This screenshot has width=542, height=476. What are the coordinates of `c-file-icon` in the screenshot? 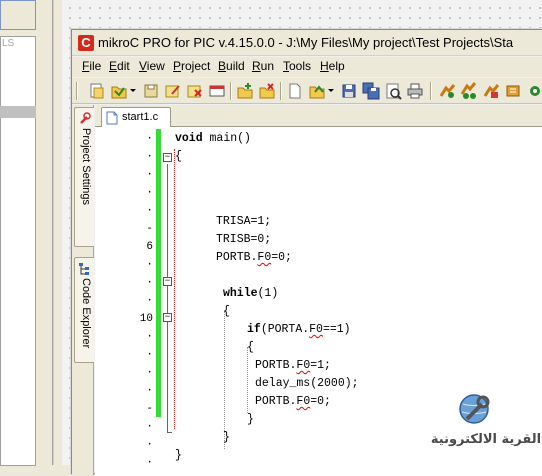 It's located at (112, 118).